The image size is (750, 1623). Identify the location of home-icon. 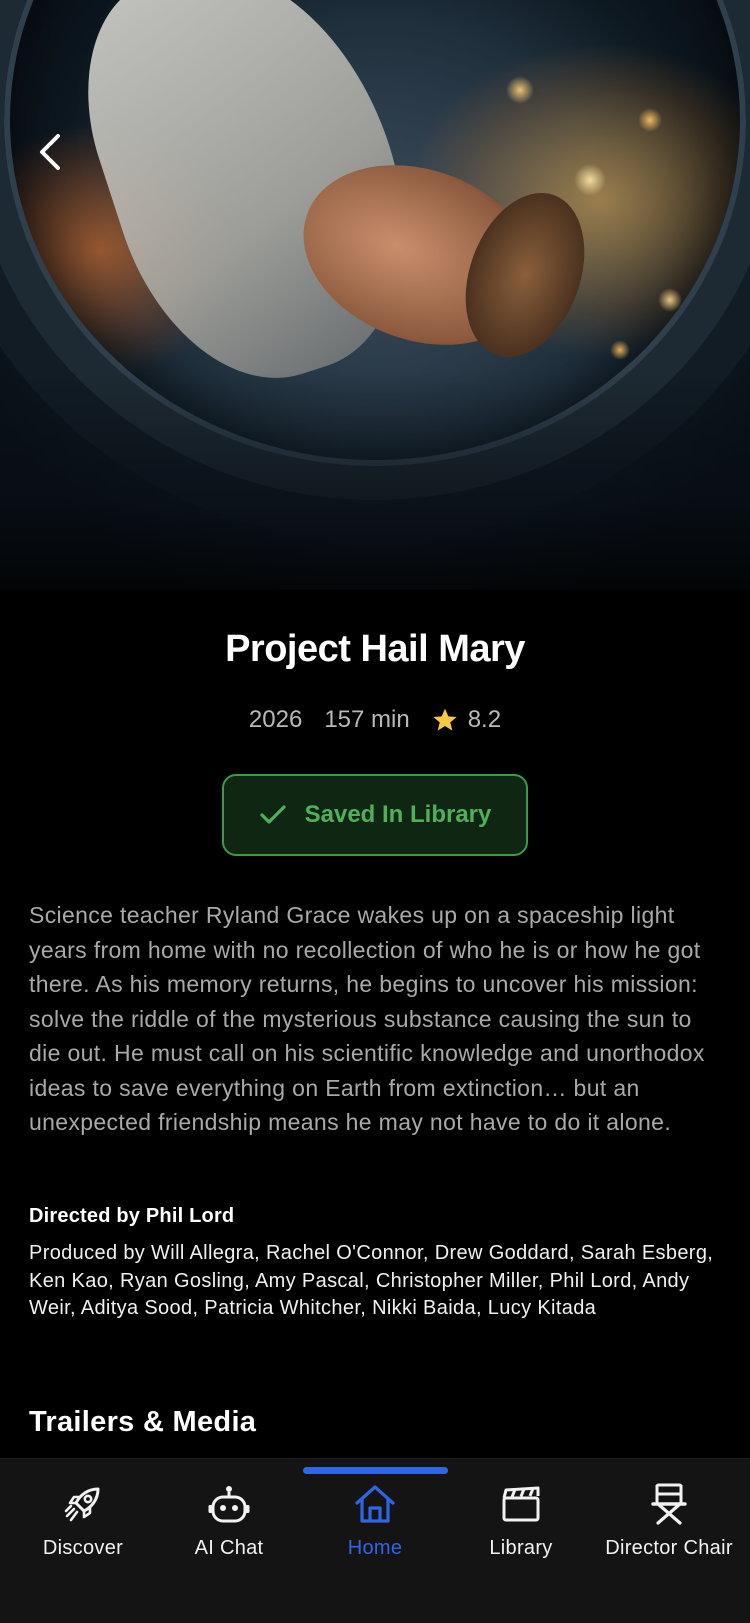
(375, 1504).